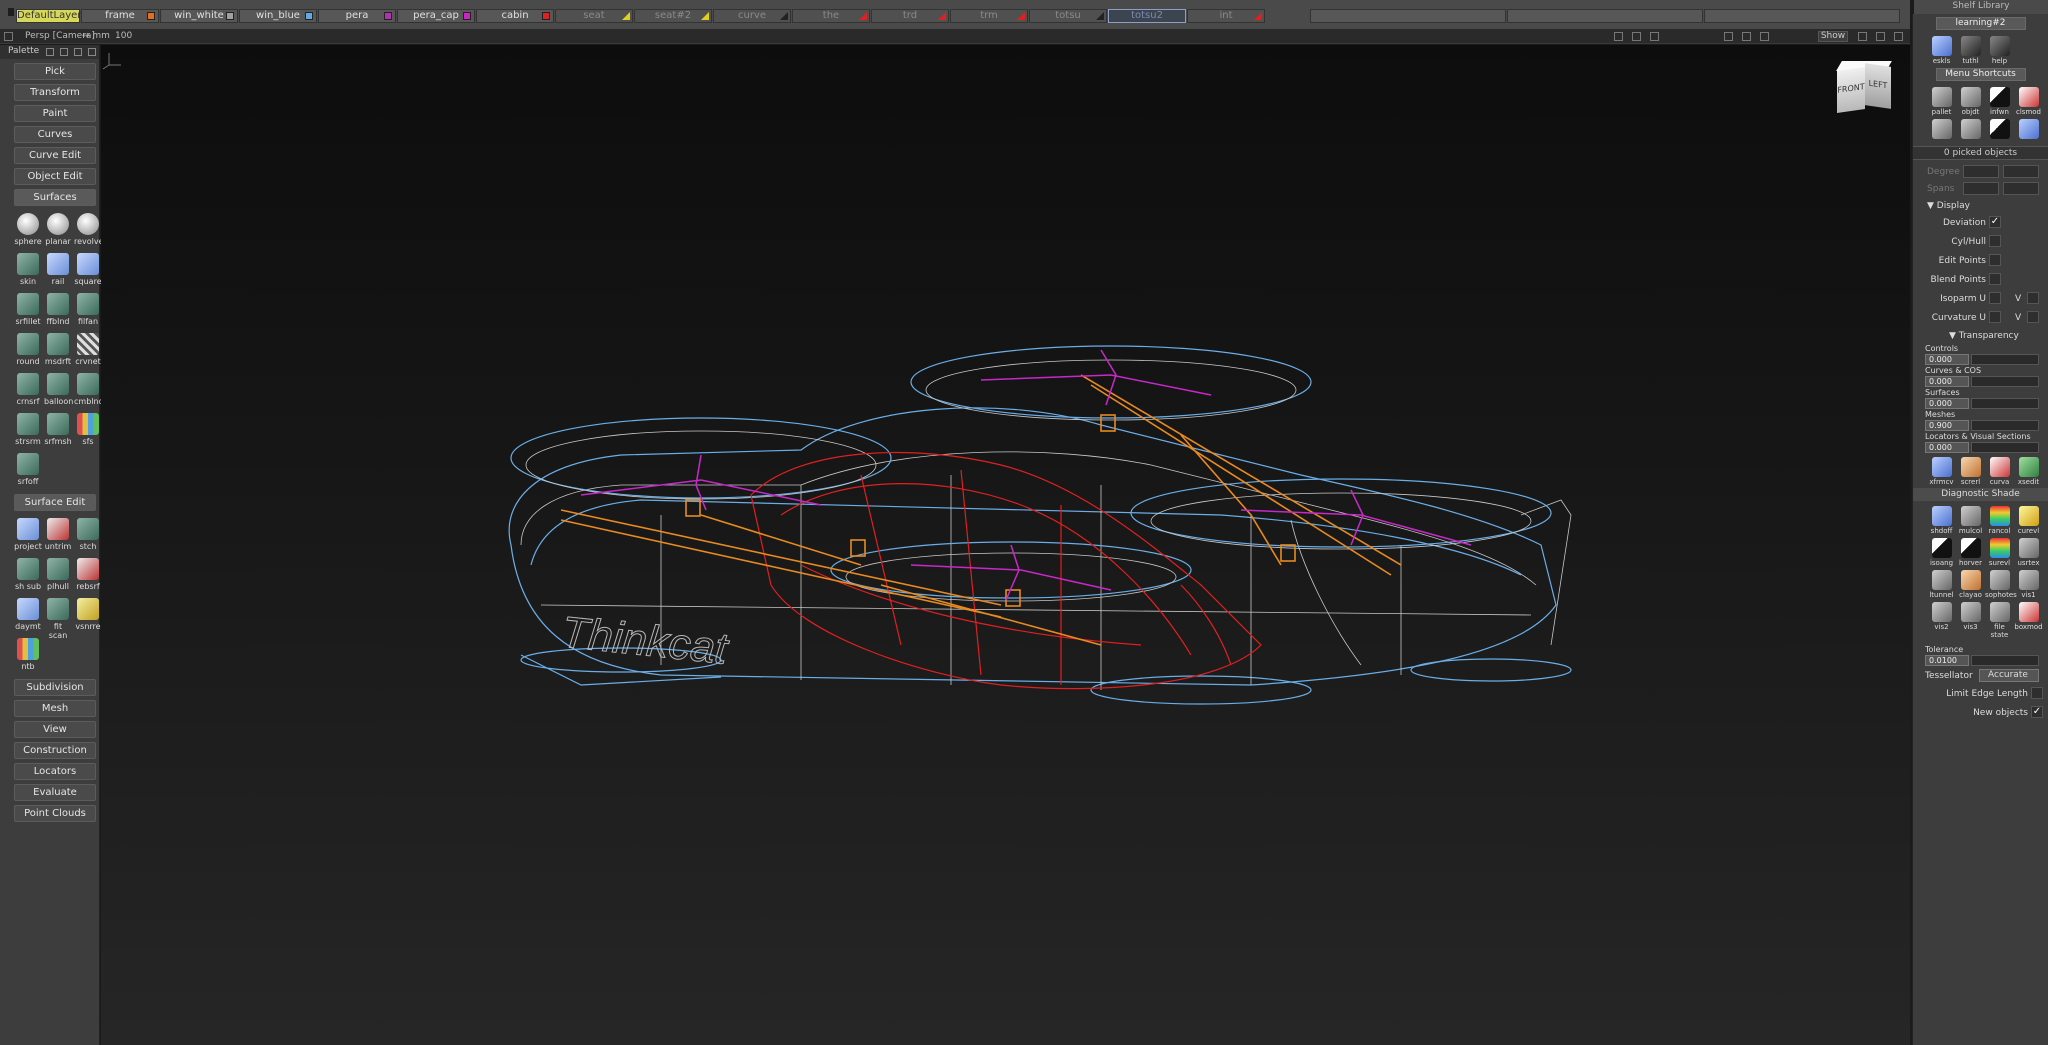 Image resolution: width=2048 pixels, height=1045 pixels. What do you see at coordinates (28, 390) in the screenshot?
I see `tool-crnsrf: crnsrf` at bounding box center [28, 390].